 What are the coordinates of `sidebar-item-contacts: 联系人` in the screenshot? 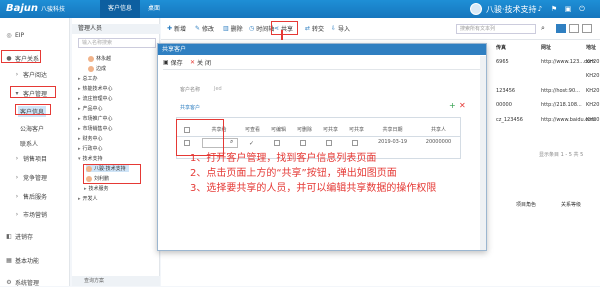 It's located at (29, 143).